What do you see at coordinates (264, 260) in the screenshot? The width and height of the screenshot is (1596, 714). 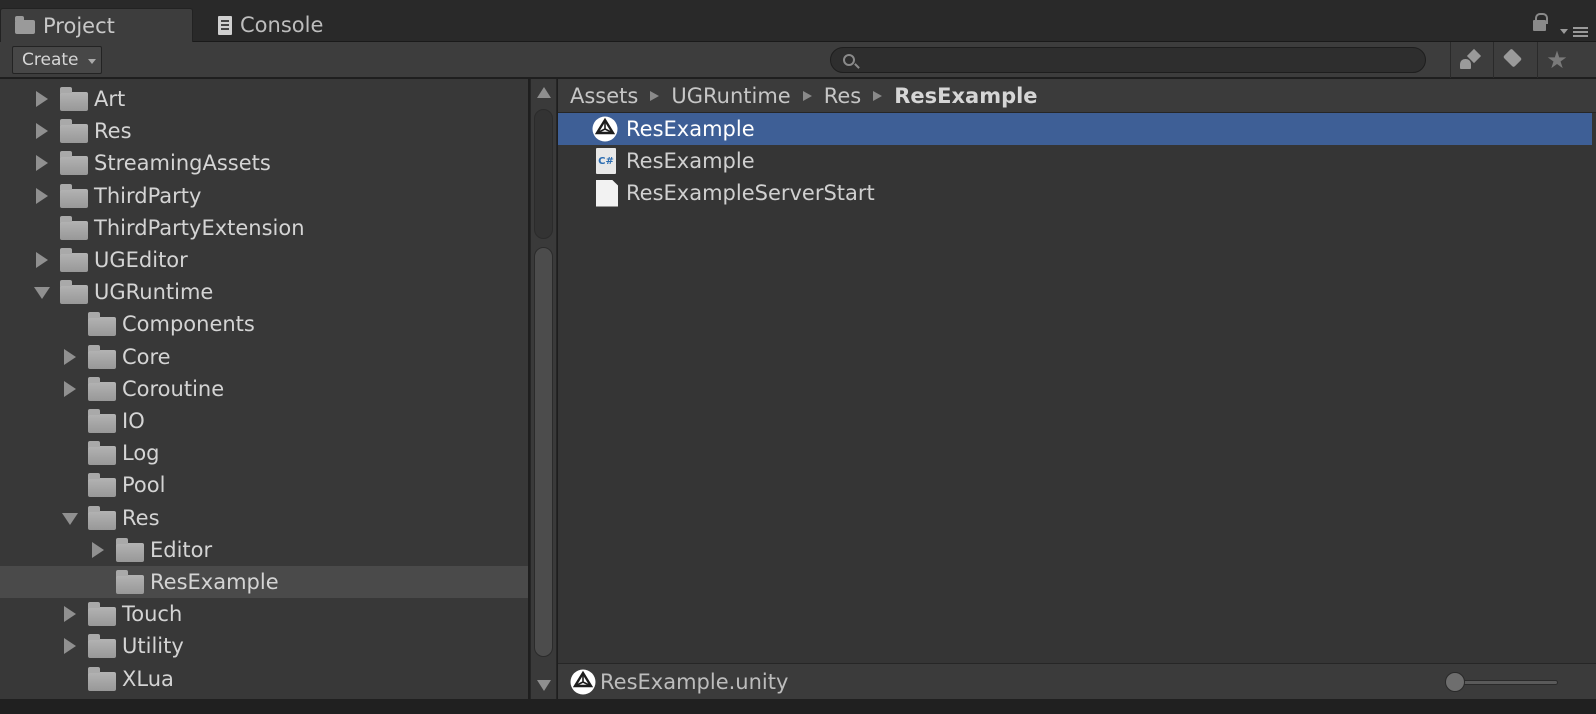 I see `tree-item: UGEditor` at bounding box center [264, 260].